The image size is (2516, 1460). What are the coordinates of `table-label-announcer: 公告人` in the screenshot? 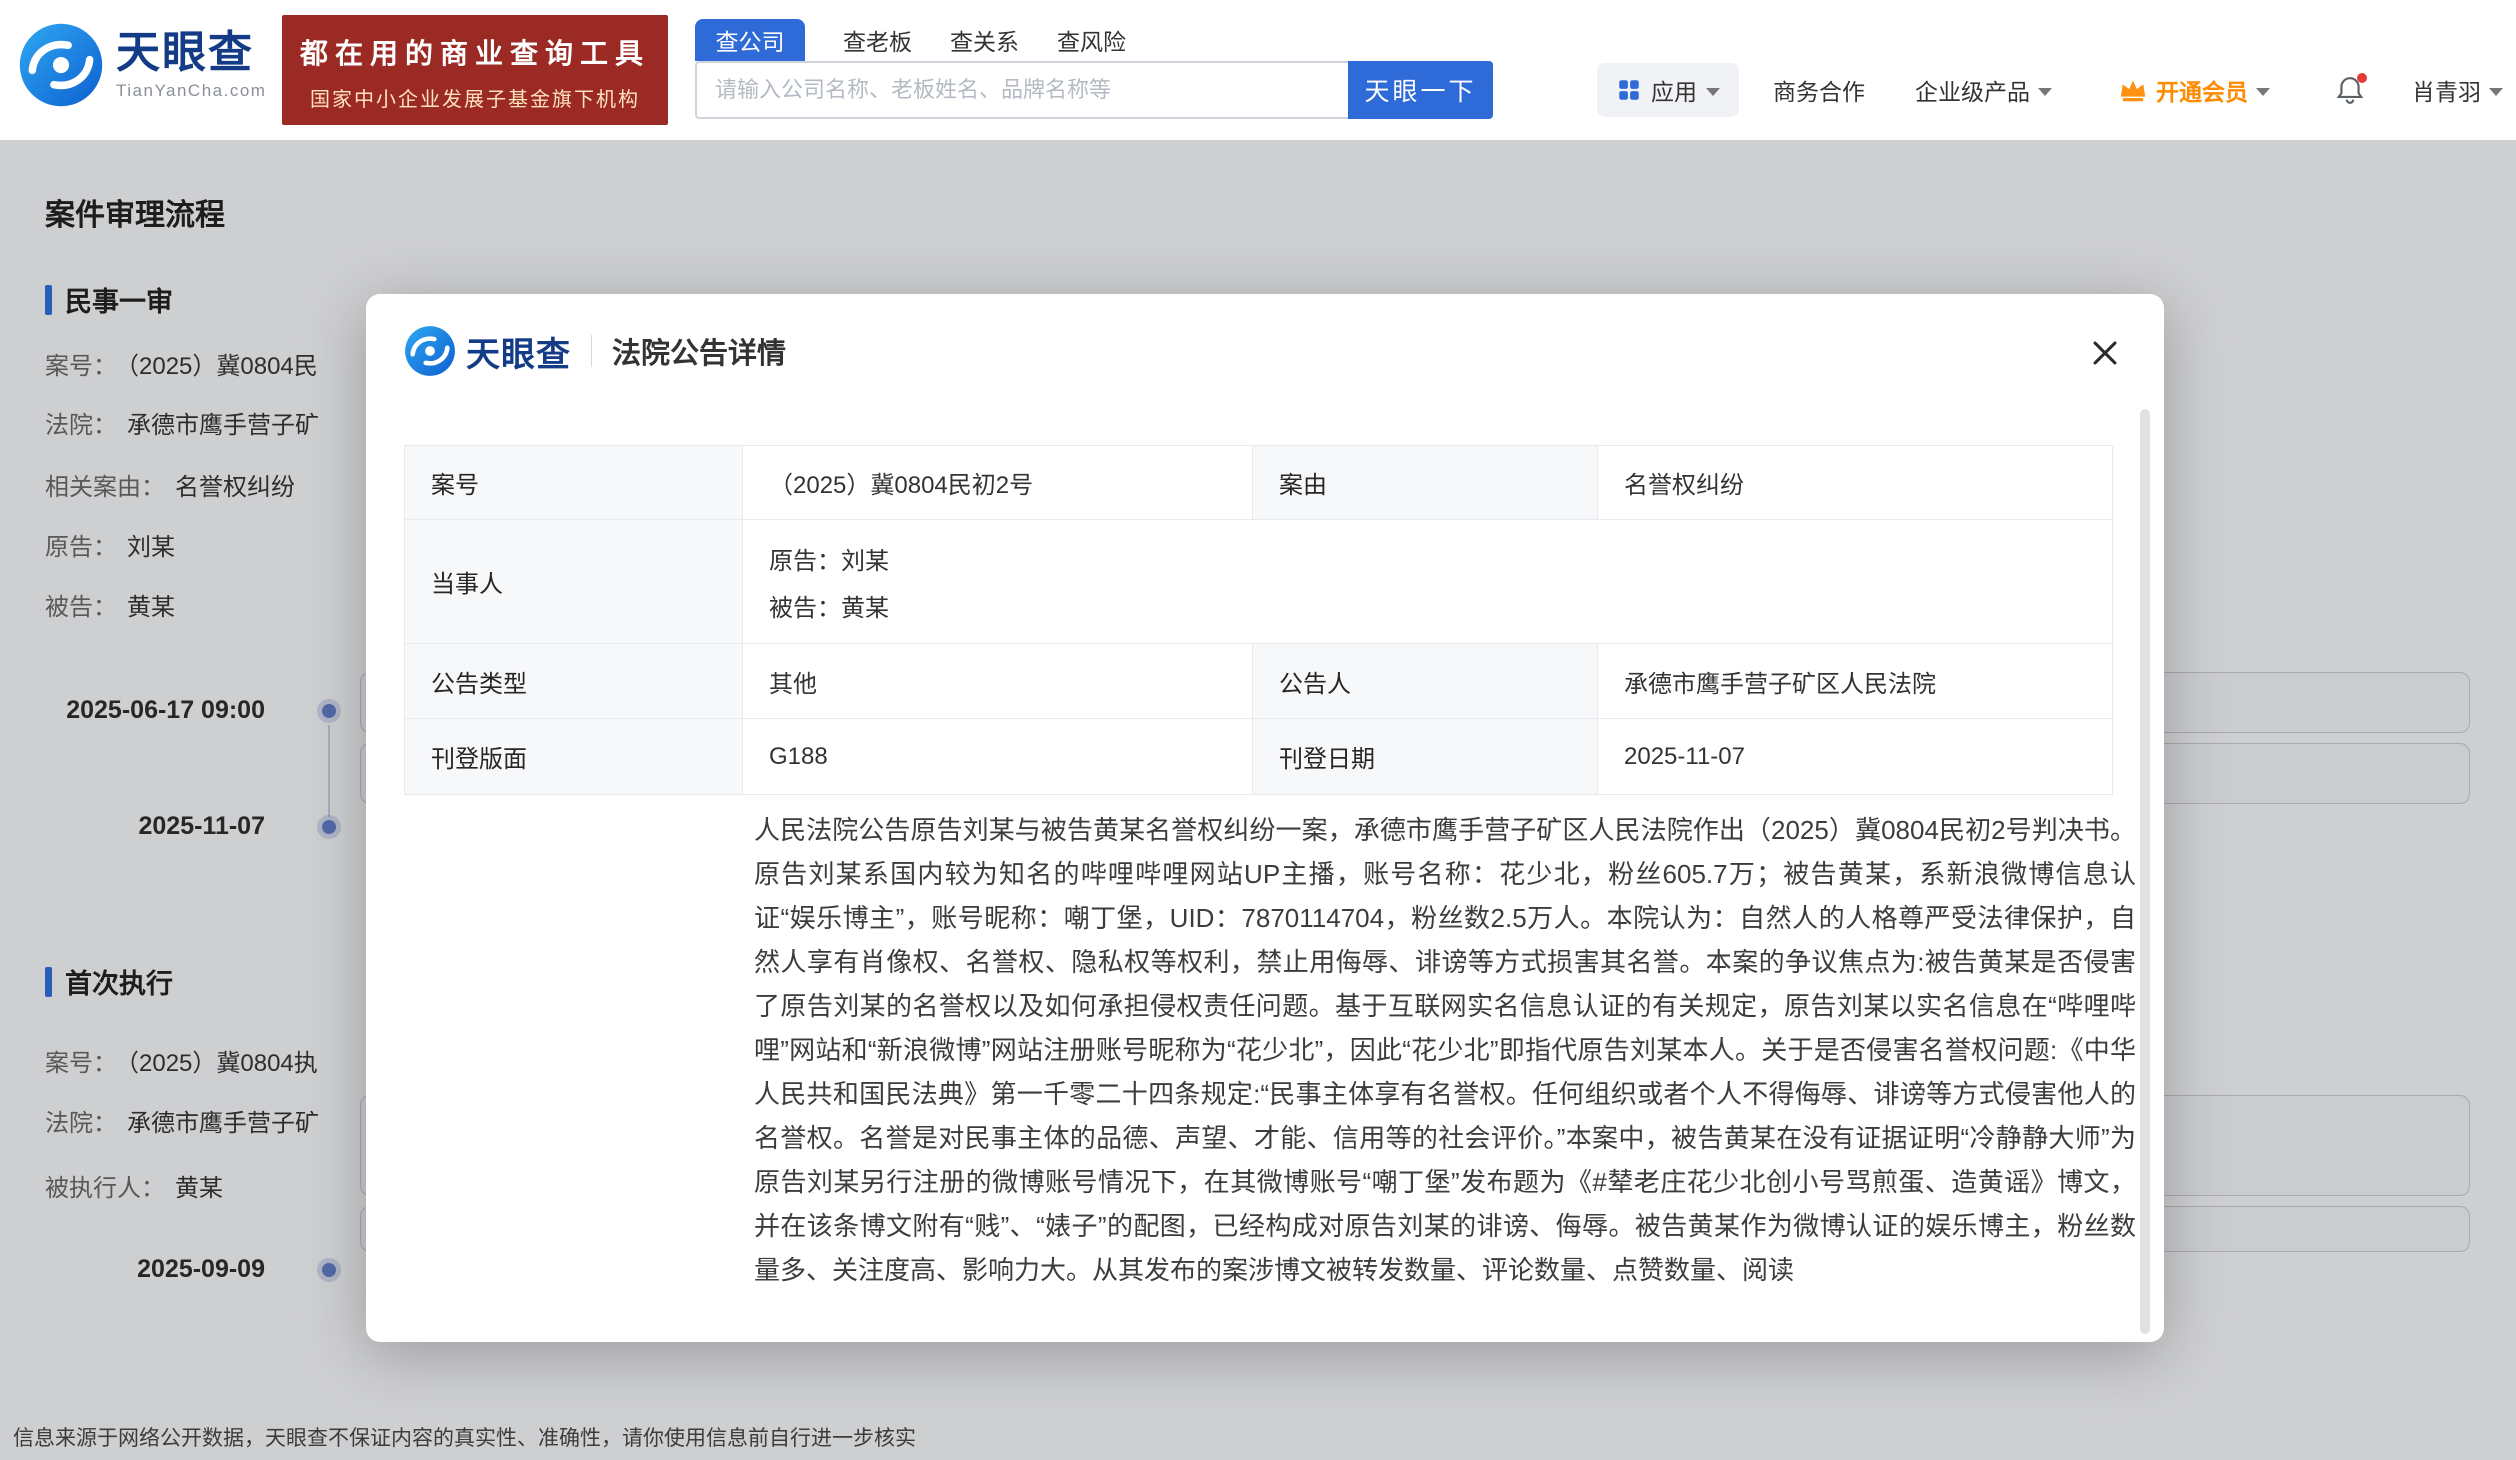 It's located at (1425, 681).